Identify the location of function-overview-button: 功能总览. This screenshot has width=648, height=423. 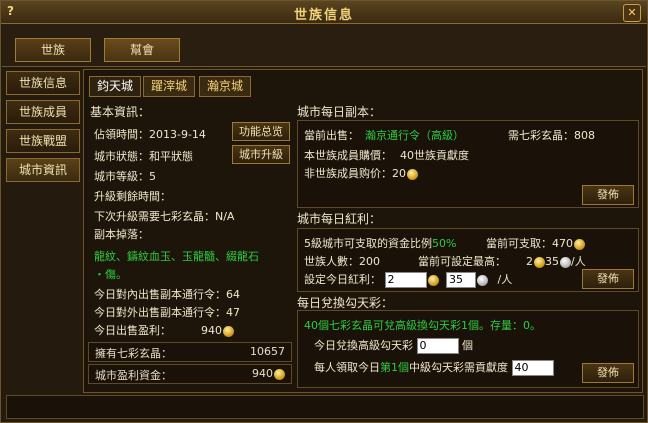
(261, 131).